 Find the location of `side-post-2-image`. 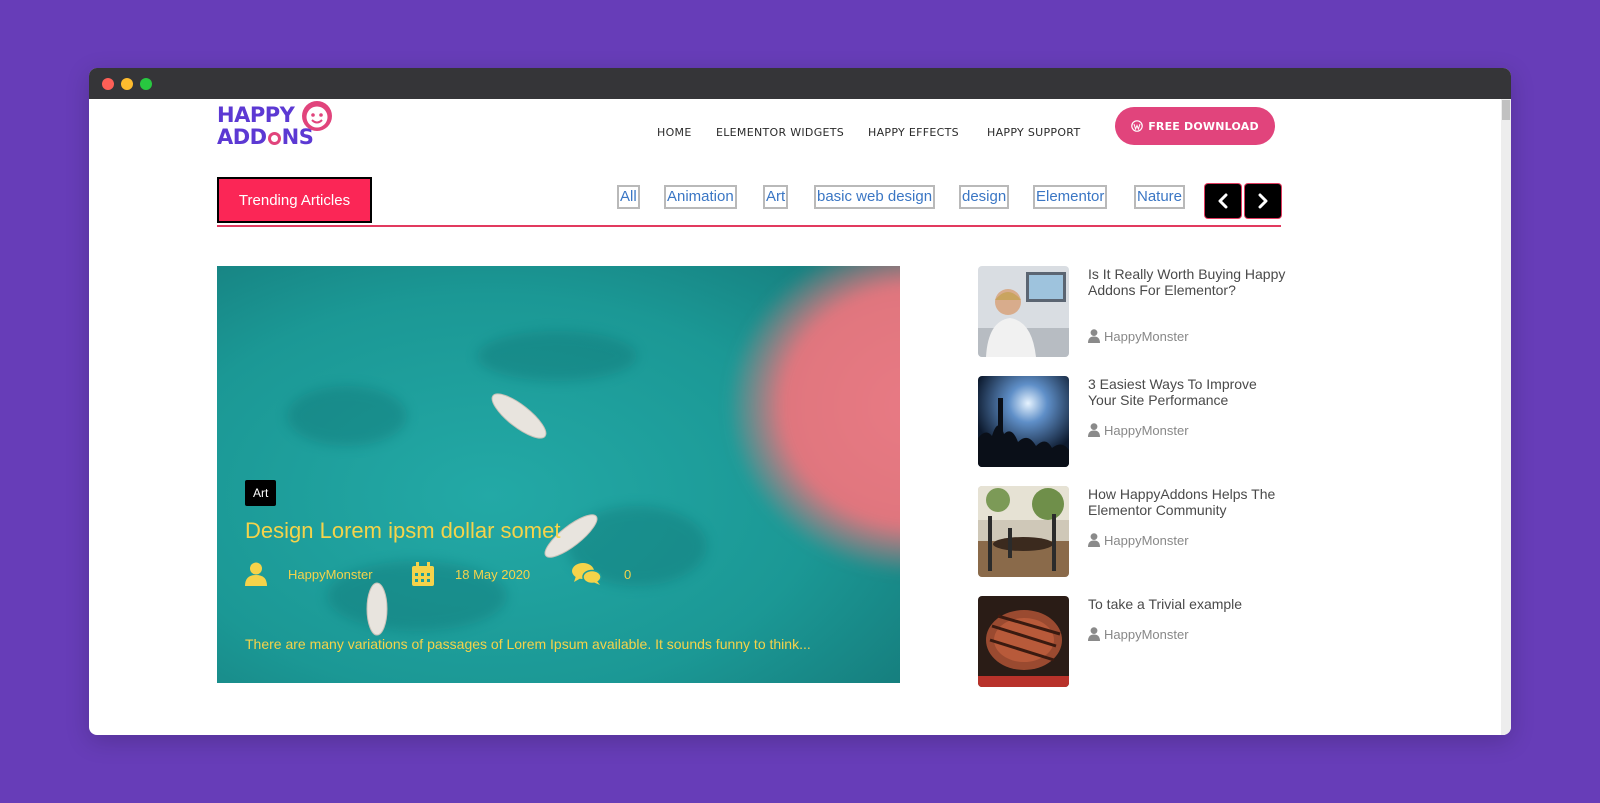

side-post-2-image is located at coordinates (1023, 421).